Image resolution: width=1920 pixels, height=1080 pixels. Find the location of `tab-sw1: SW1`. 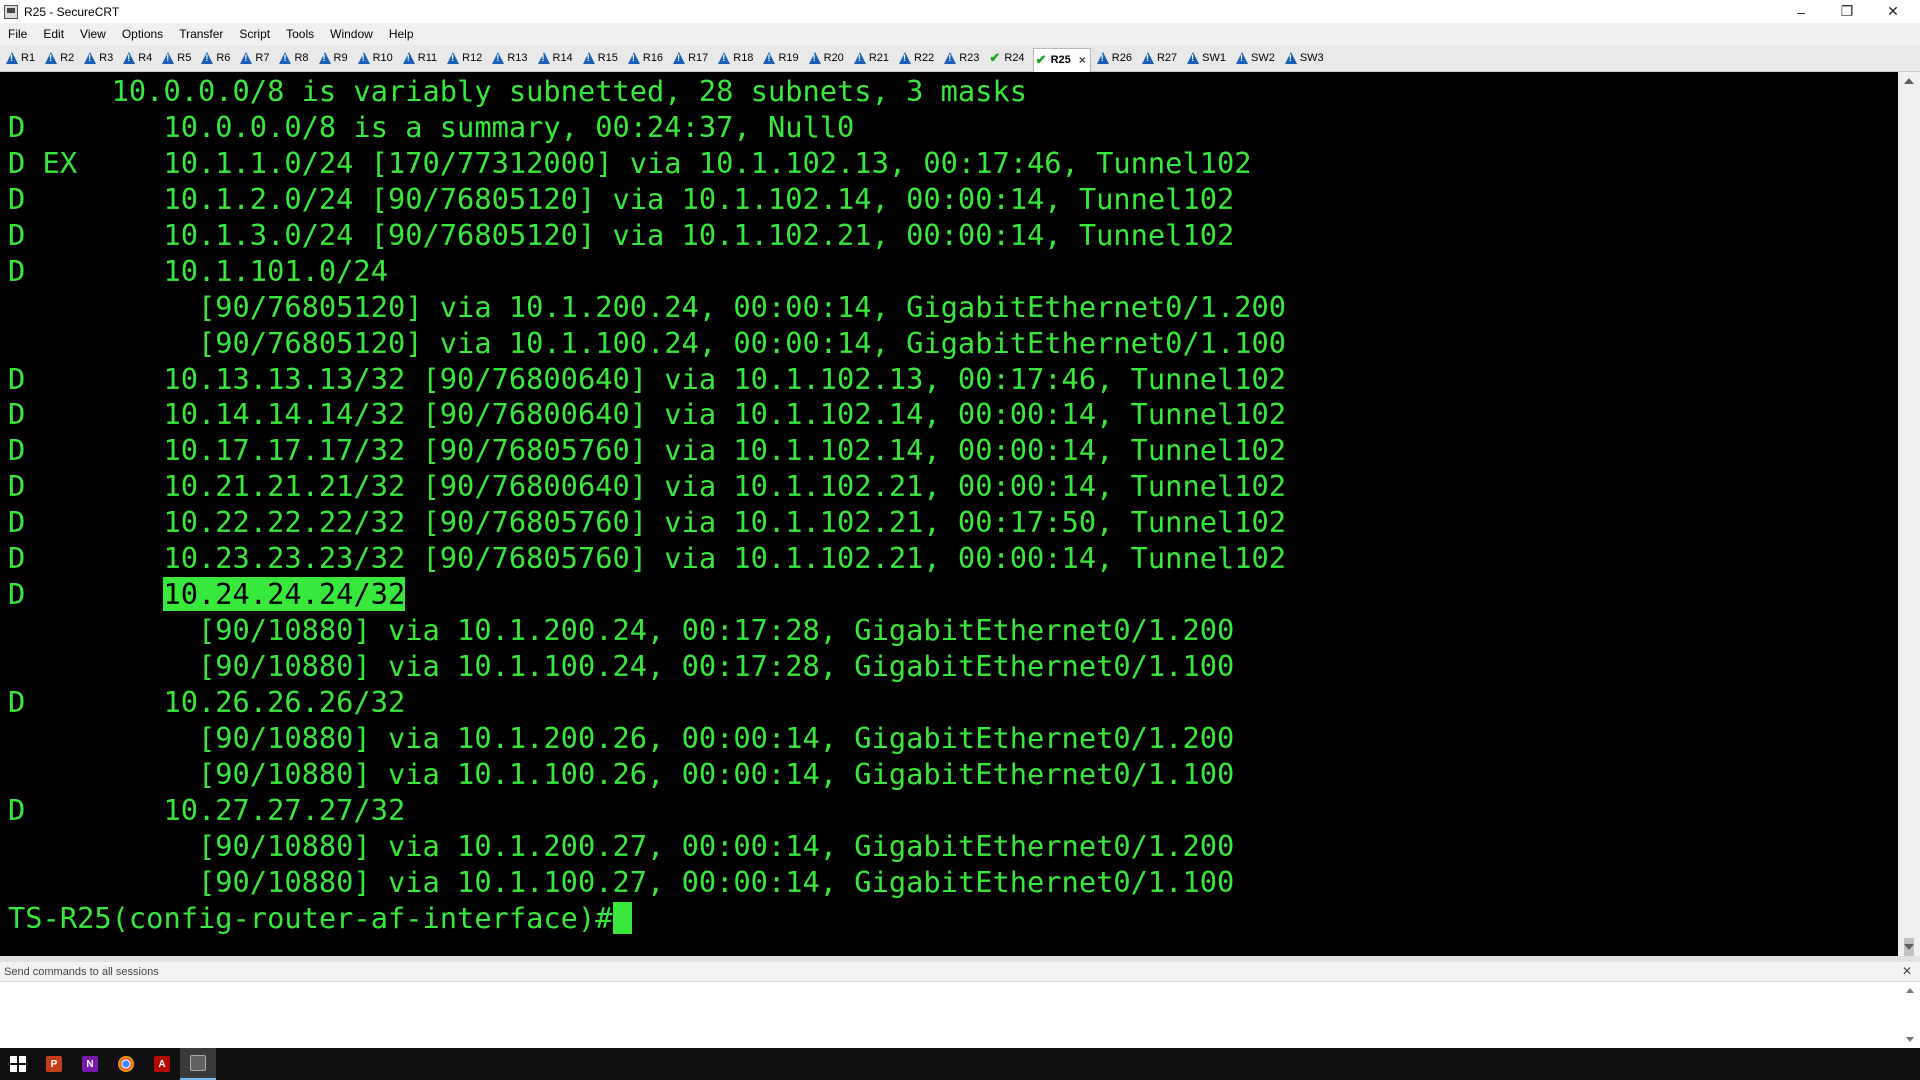

tab-sw1: SW1 is located at coordinates (1207, 58).